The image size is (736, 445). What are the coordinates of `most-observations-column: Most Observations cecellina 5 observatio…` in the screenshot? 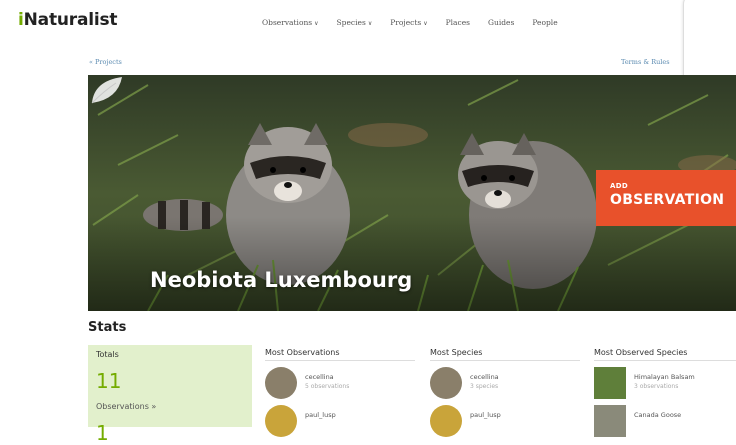 It's located at (340, 392).